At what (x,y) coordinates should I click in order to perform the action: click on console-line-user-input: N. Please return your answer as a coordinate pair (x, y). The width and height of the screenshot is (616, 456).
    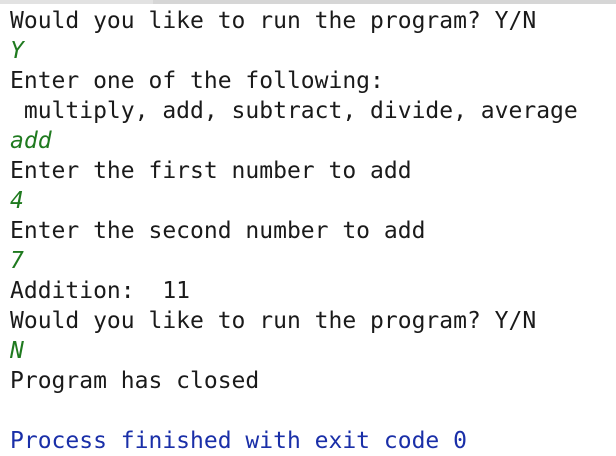
    Looking at the image, I should click on (17, 351).